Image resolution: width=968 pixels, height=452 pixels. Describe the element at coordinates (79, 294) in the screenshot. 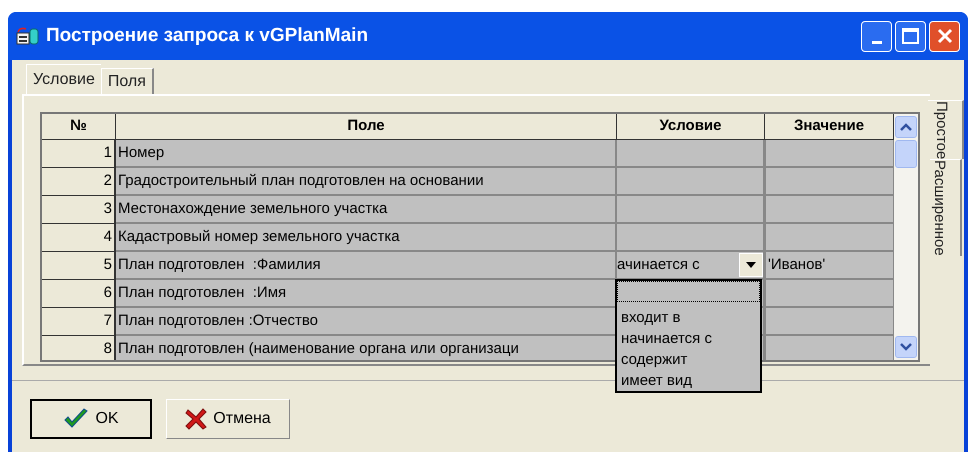

I see `row-number: 6` at that location.